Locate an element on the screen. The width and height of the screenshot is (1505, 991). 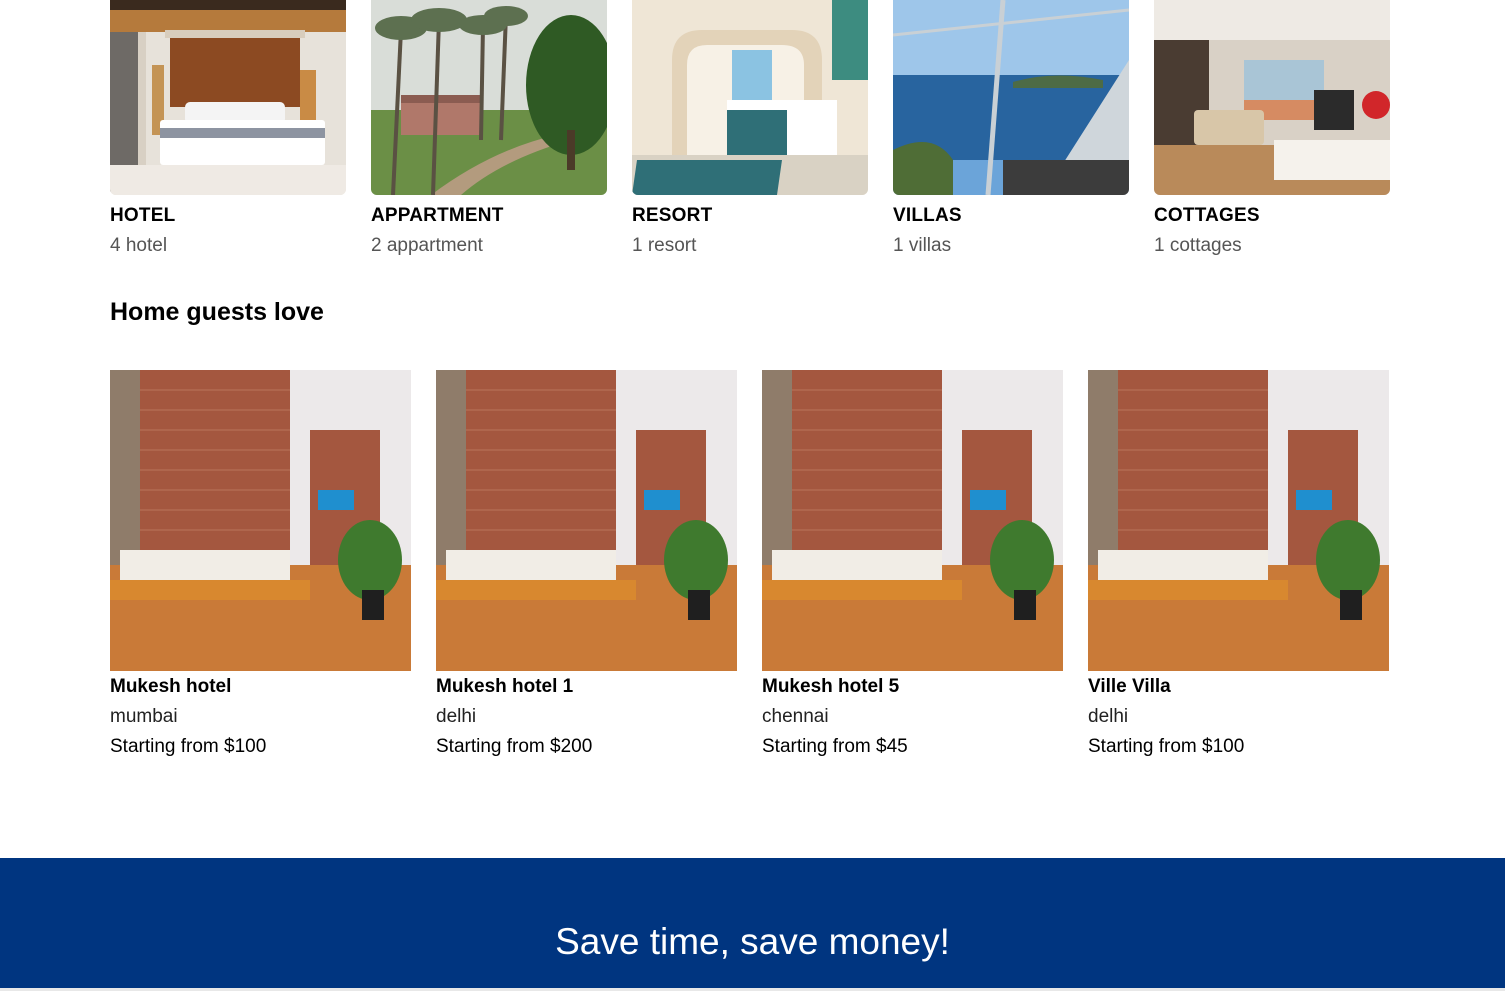
home-city: chennai is located at coordinates (795, 716).